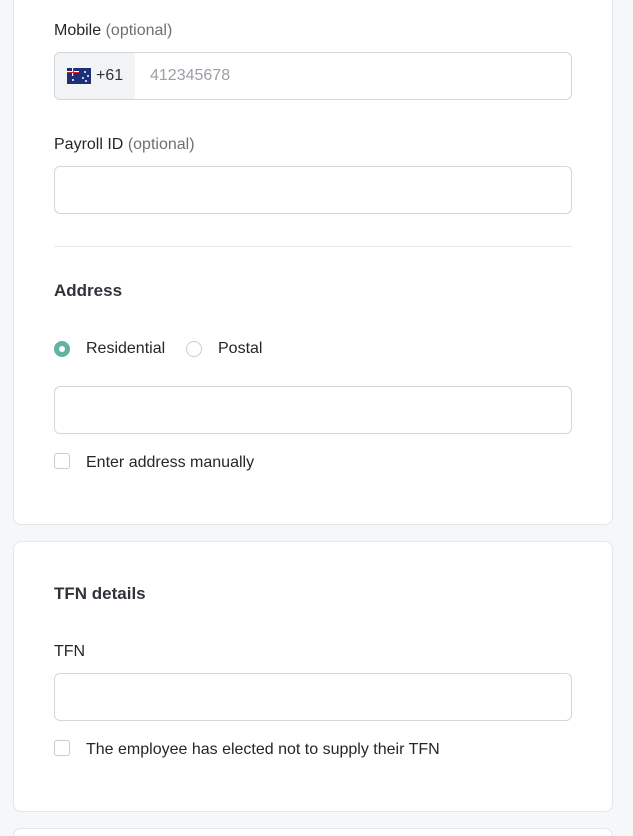 Image resolution: width=633 pixels, height=836 pixels. I want to click on enter-address-manually-checkbox, so click(62, 461).